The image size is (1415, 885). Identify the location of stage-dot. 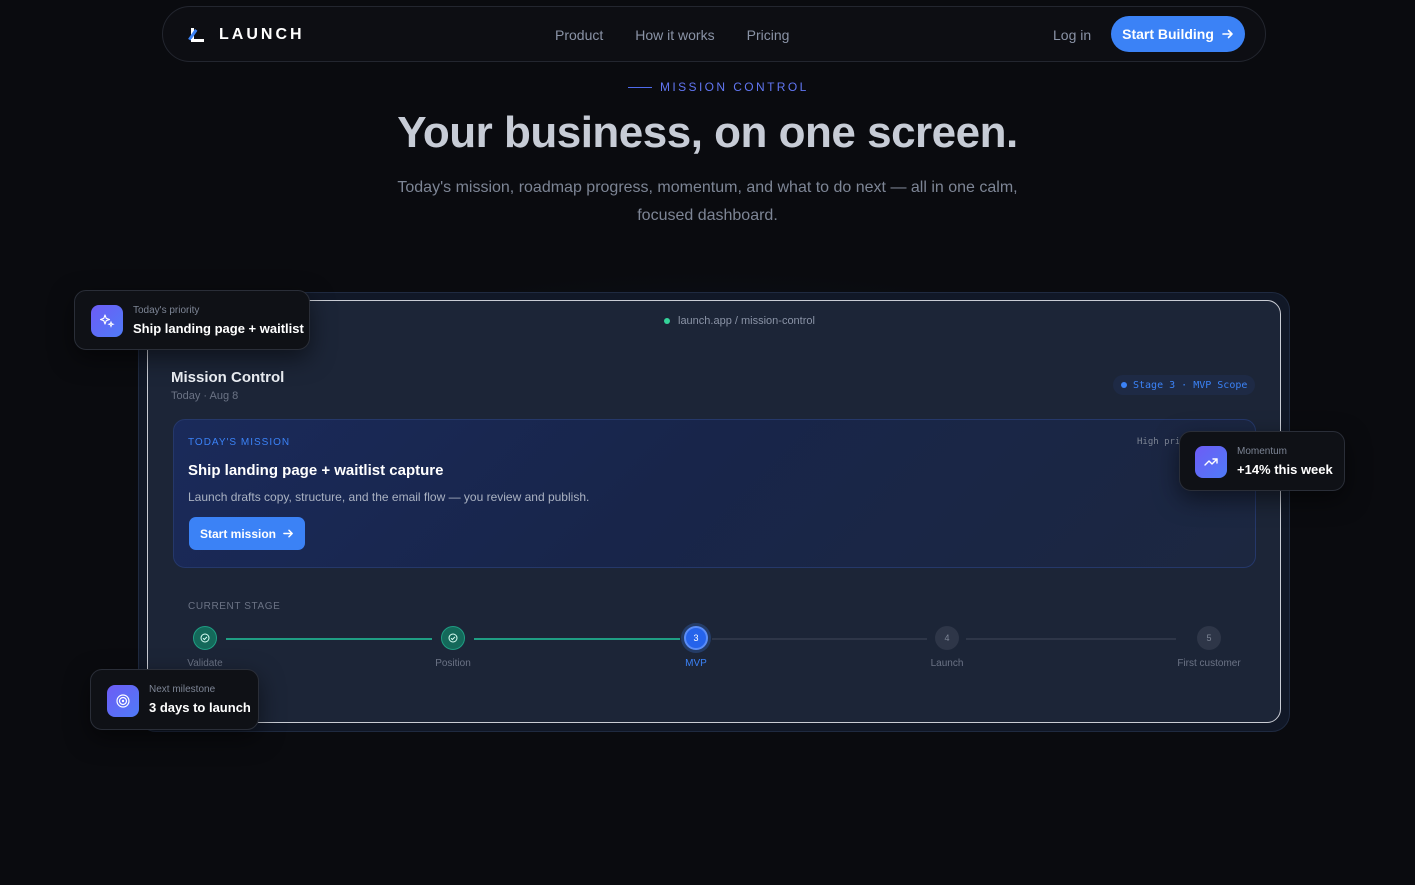
(1124, 385).